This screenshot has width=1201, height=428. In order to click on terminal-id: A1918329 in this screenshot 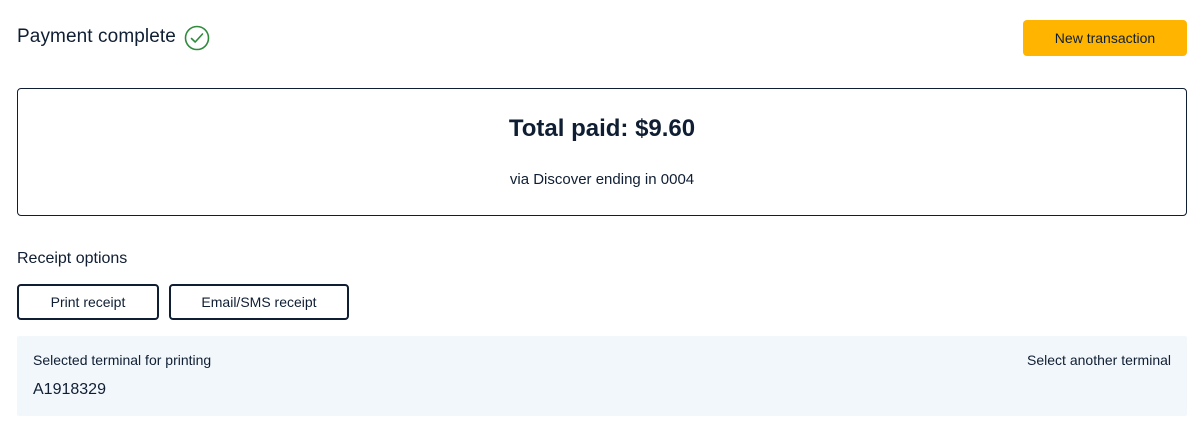, I will do `click(69, 389)`.